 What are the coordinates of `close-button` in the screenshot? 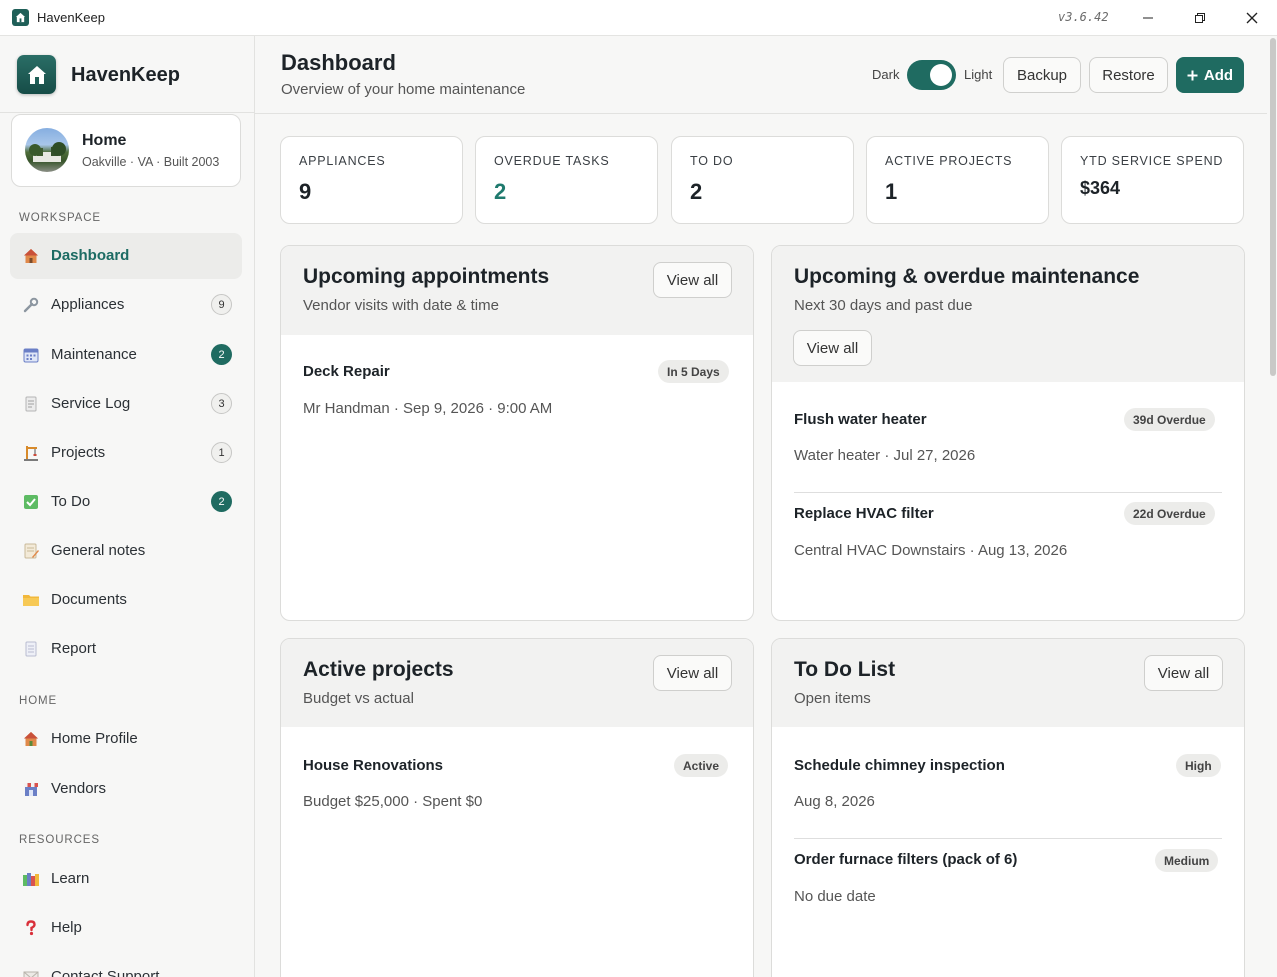 It's located at (1251, 18).